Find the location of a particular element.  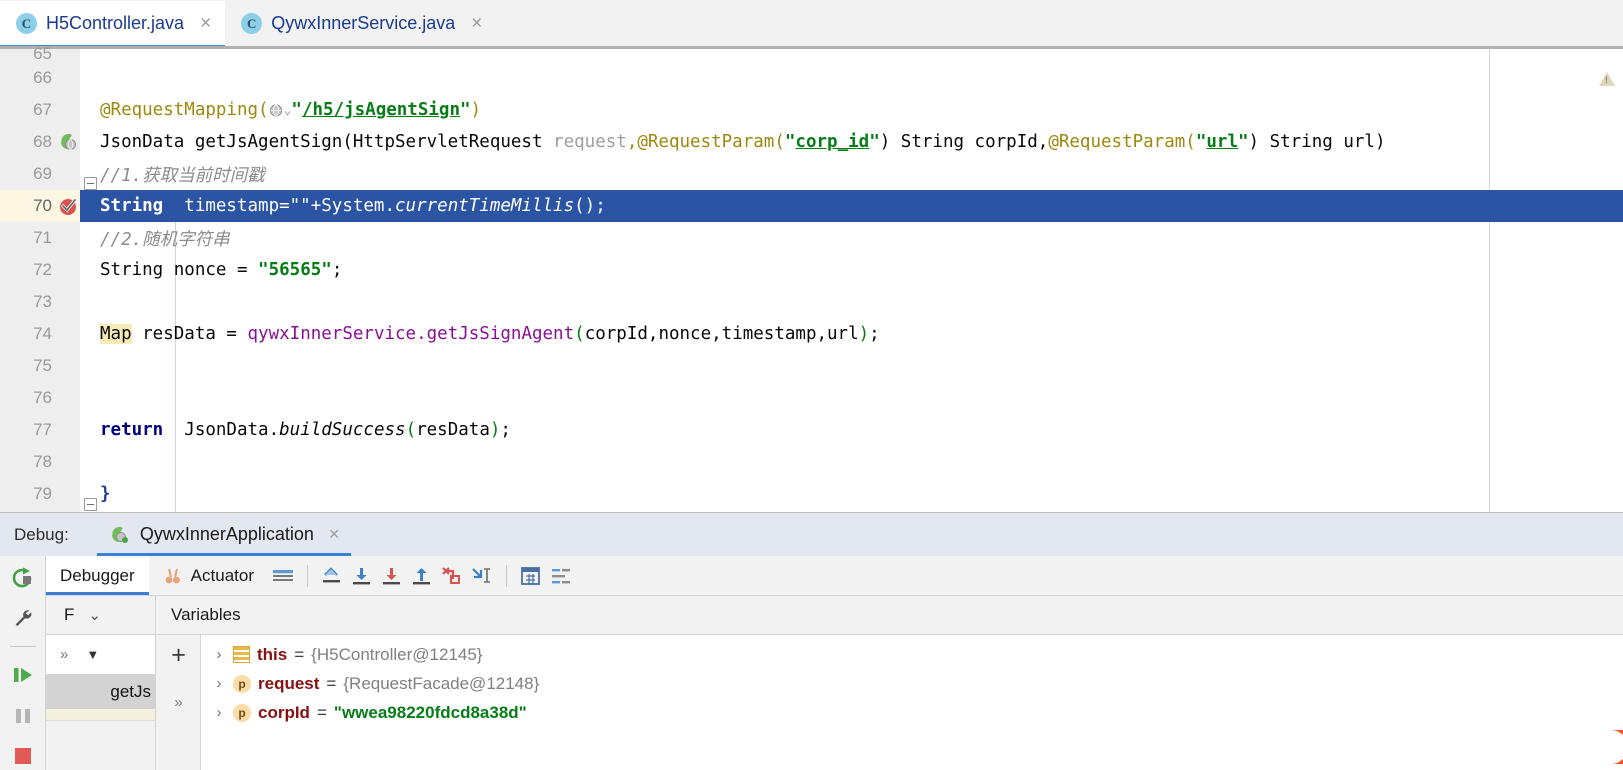

editor-tab-label: QywxInnerService.java is located at coordinates (363, 23).